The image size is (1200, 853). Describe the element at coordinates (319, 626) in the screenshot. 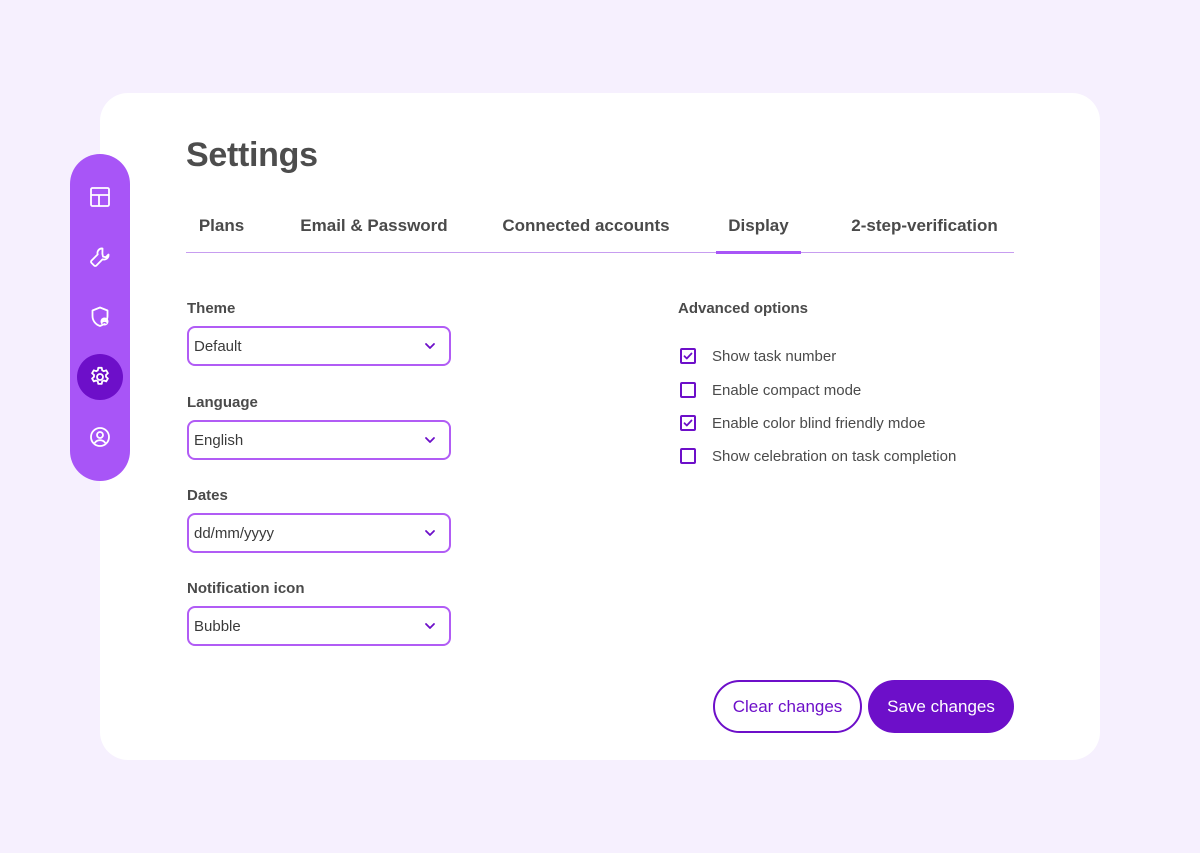

I see `notification-icon-select: Bubble` at that location.